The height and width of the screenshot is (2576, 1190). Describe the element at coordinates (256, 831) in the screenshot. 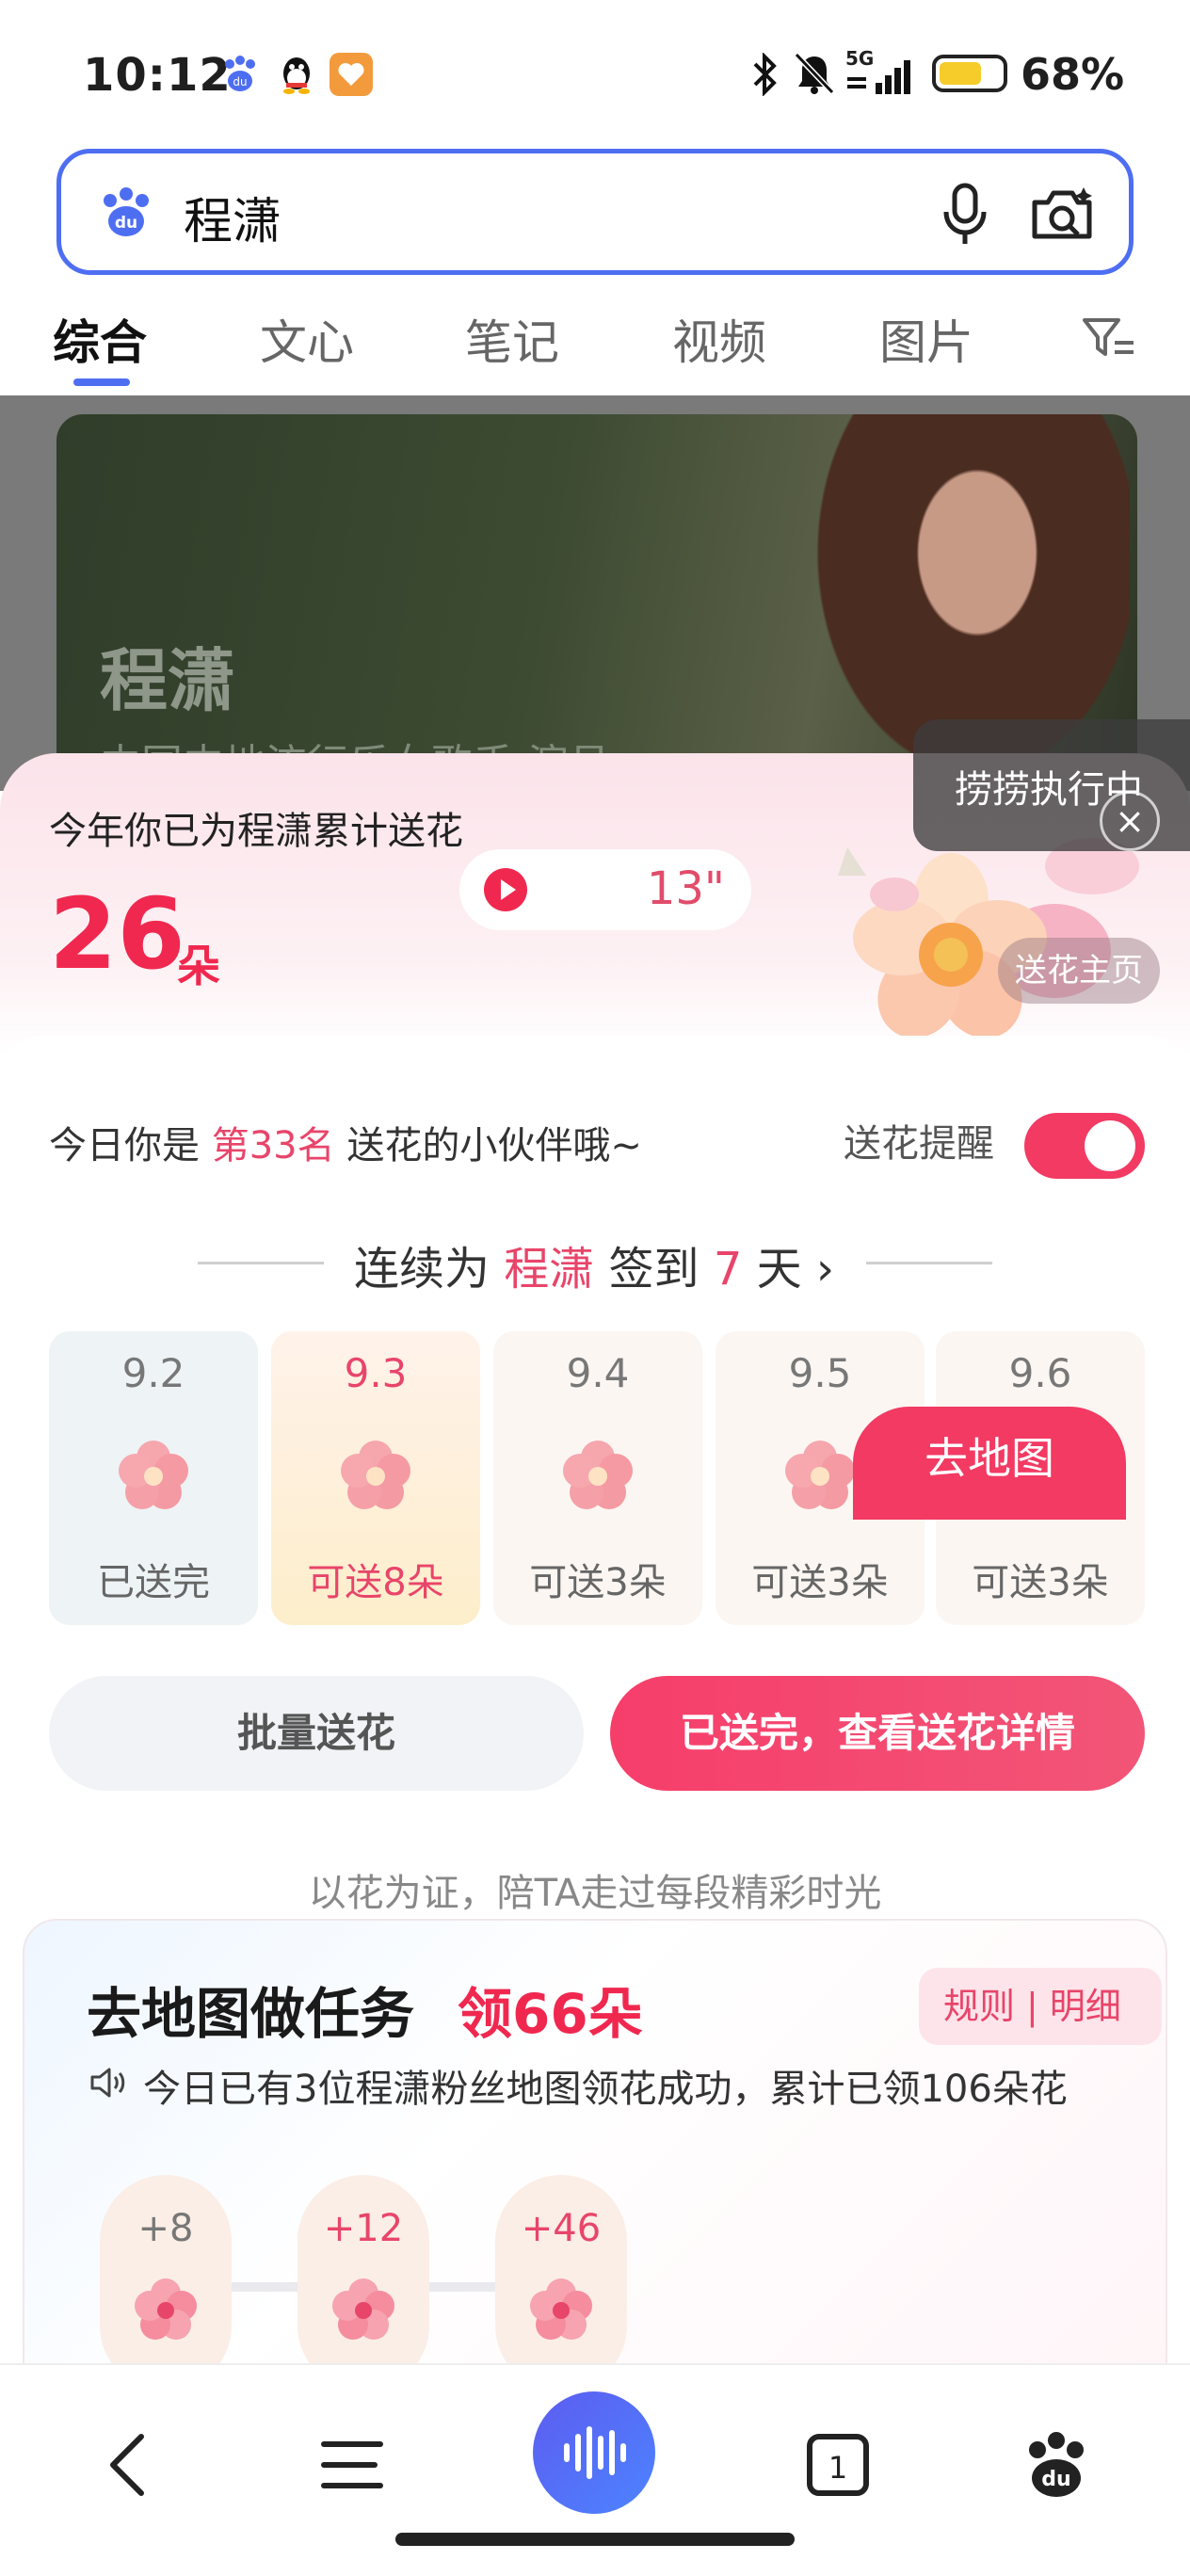

I see `total-flowers-label: 今年你已为程潇累计送花` at that location.